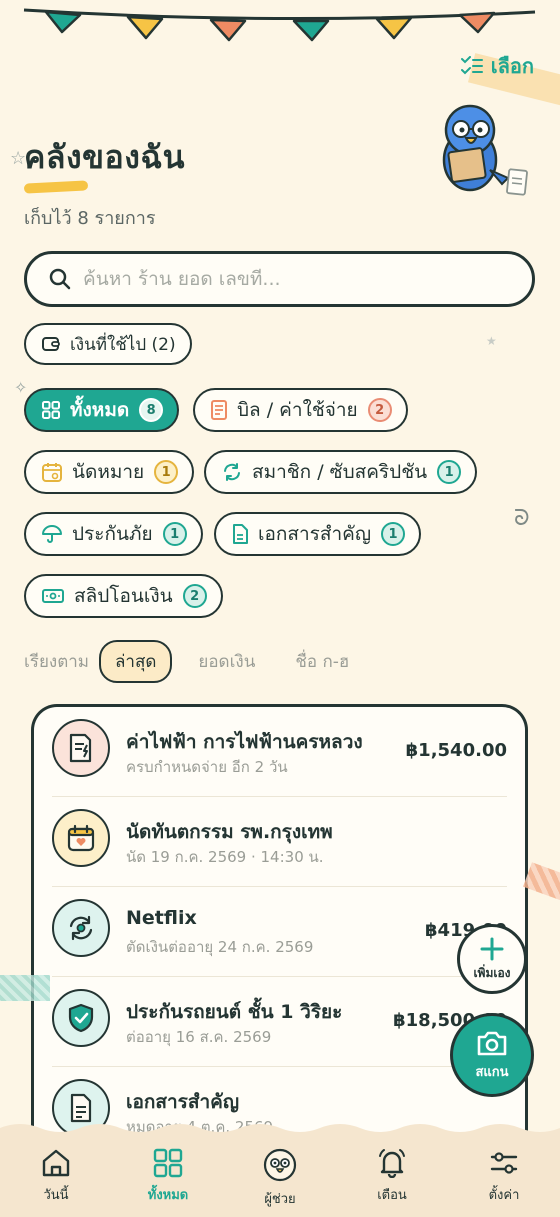 The image size is (560, 1217). I want to click on select-button: เลือก, so click(497, 66).